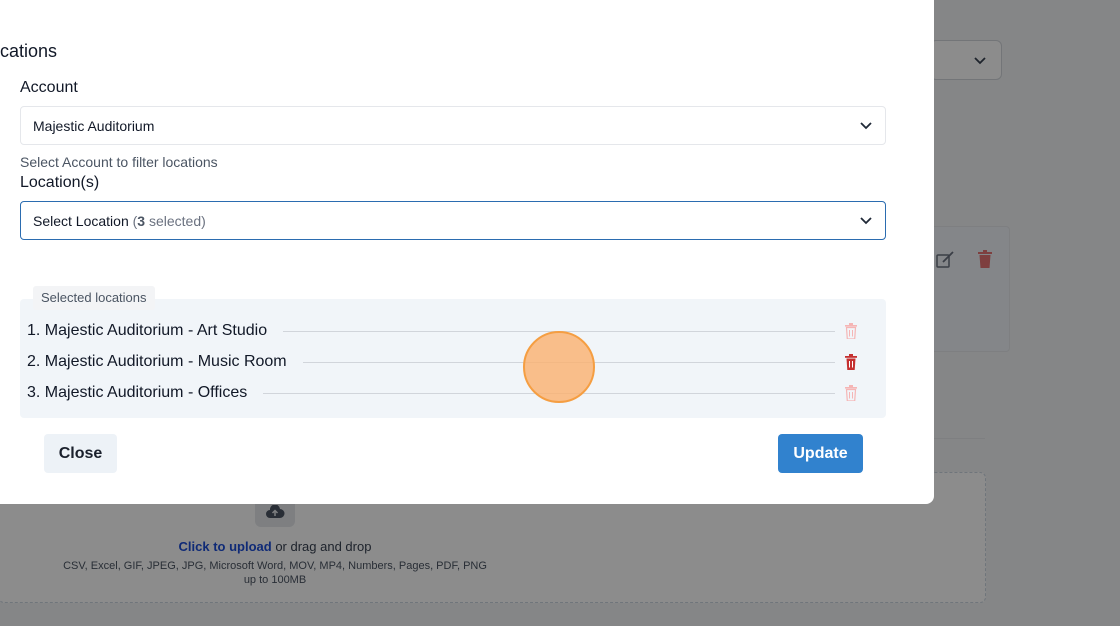  I want to click on selected-count: 3, so click(141, 221).